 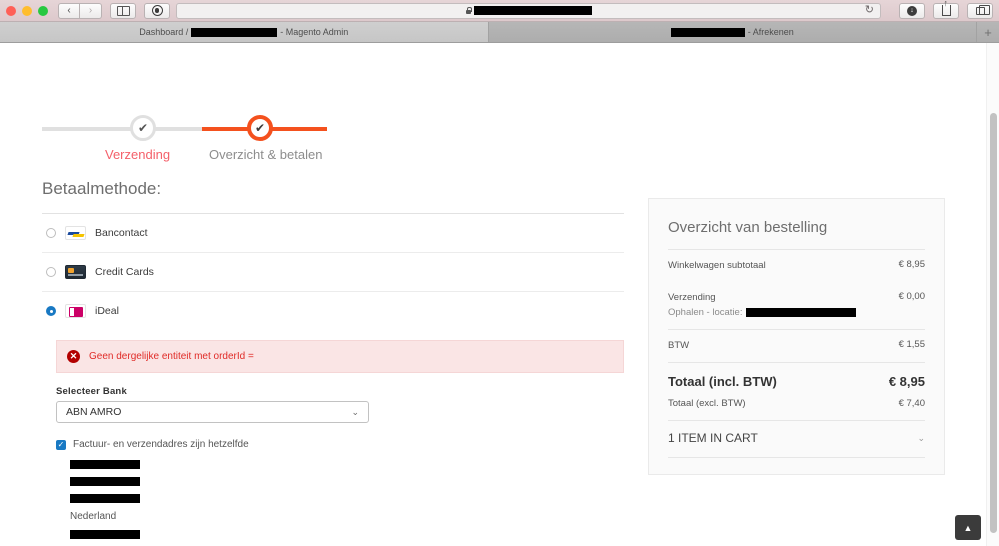 What do you see at coordinates (796, 407) in the screenshot?
I see `summary-total-excl-tax: Totaal (excl. BTW) € 7,40` at bounding box center [796, 407].